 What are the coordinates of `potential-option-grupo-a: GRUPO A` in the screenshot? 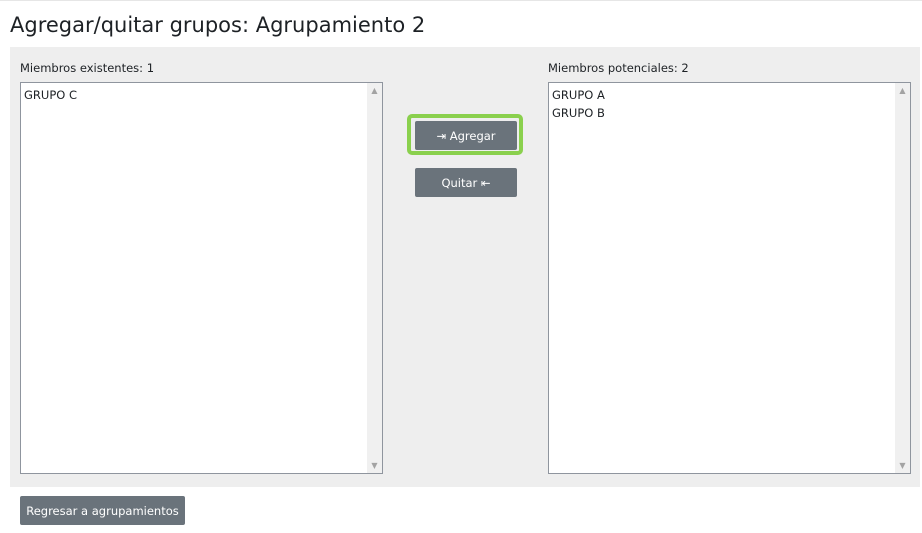 It's located at (578, 95).